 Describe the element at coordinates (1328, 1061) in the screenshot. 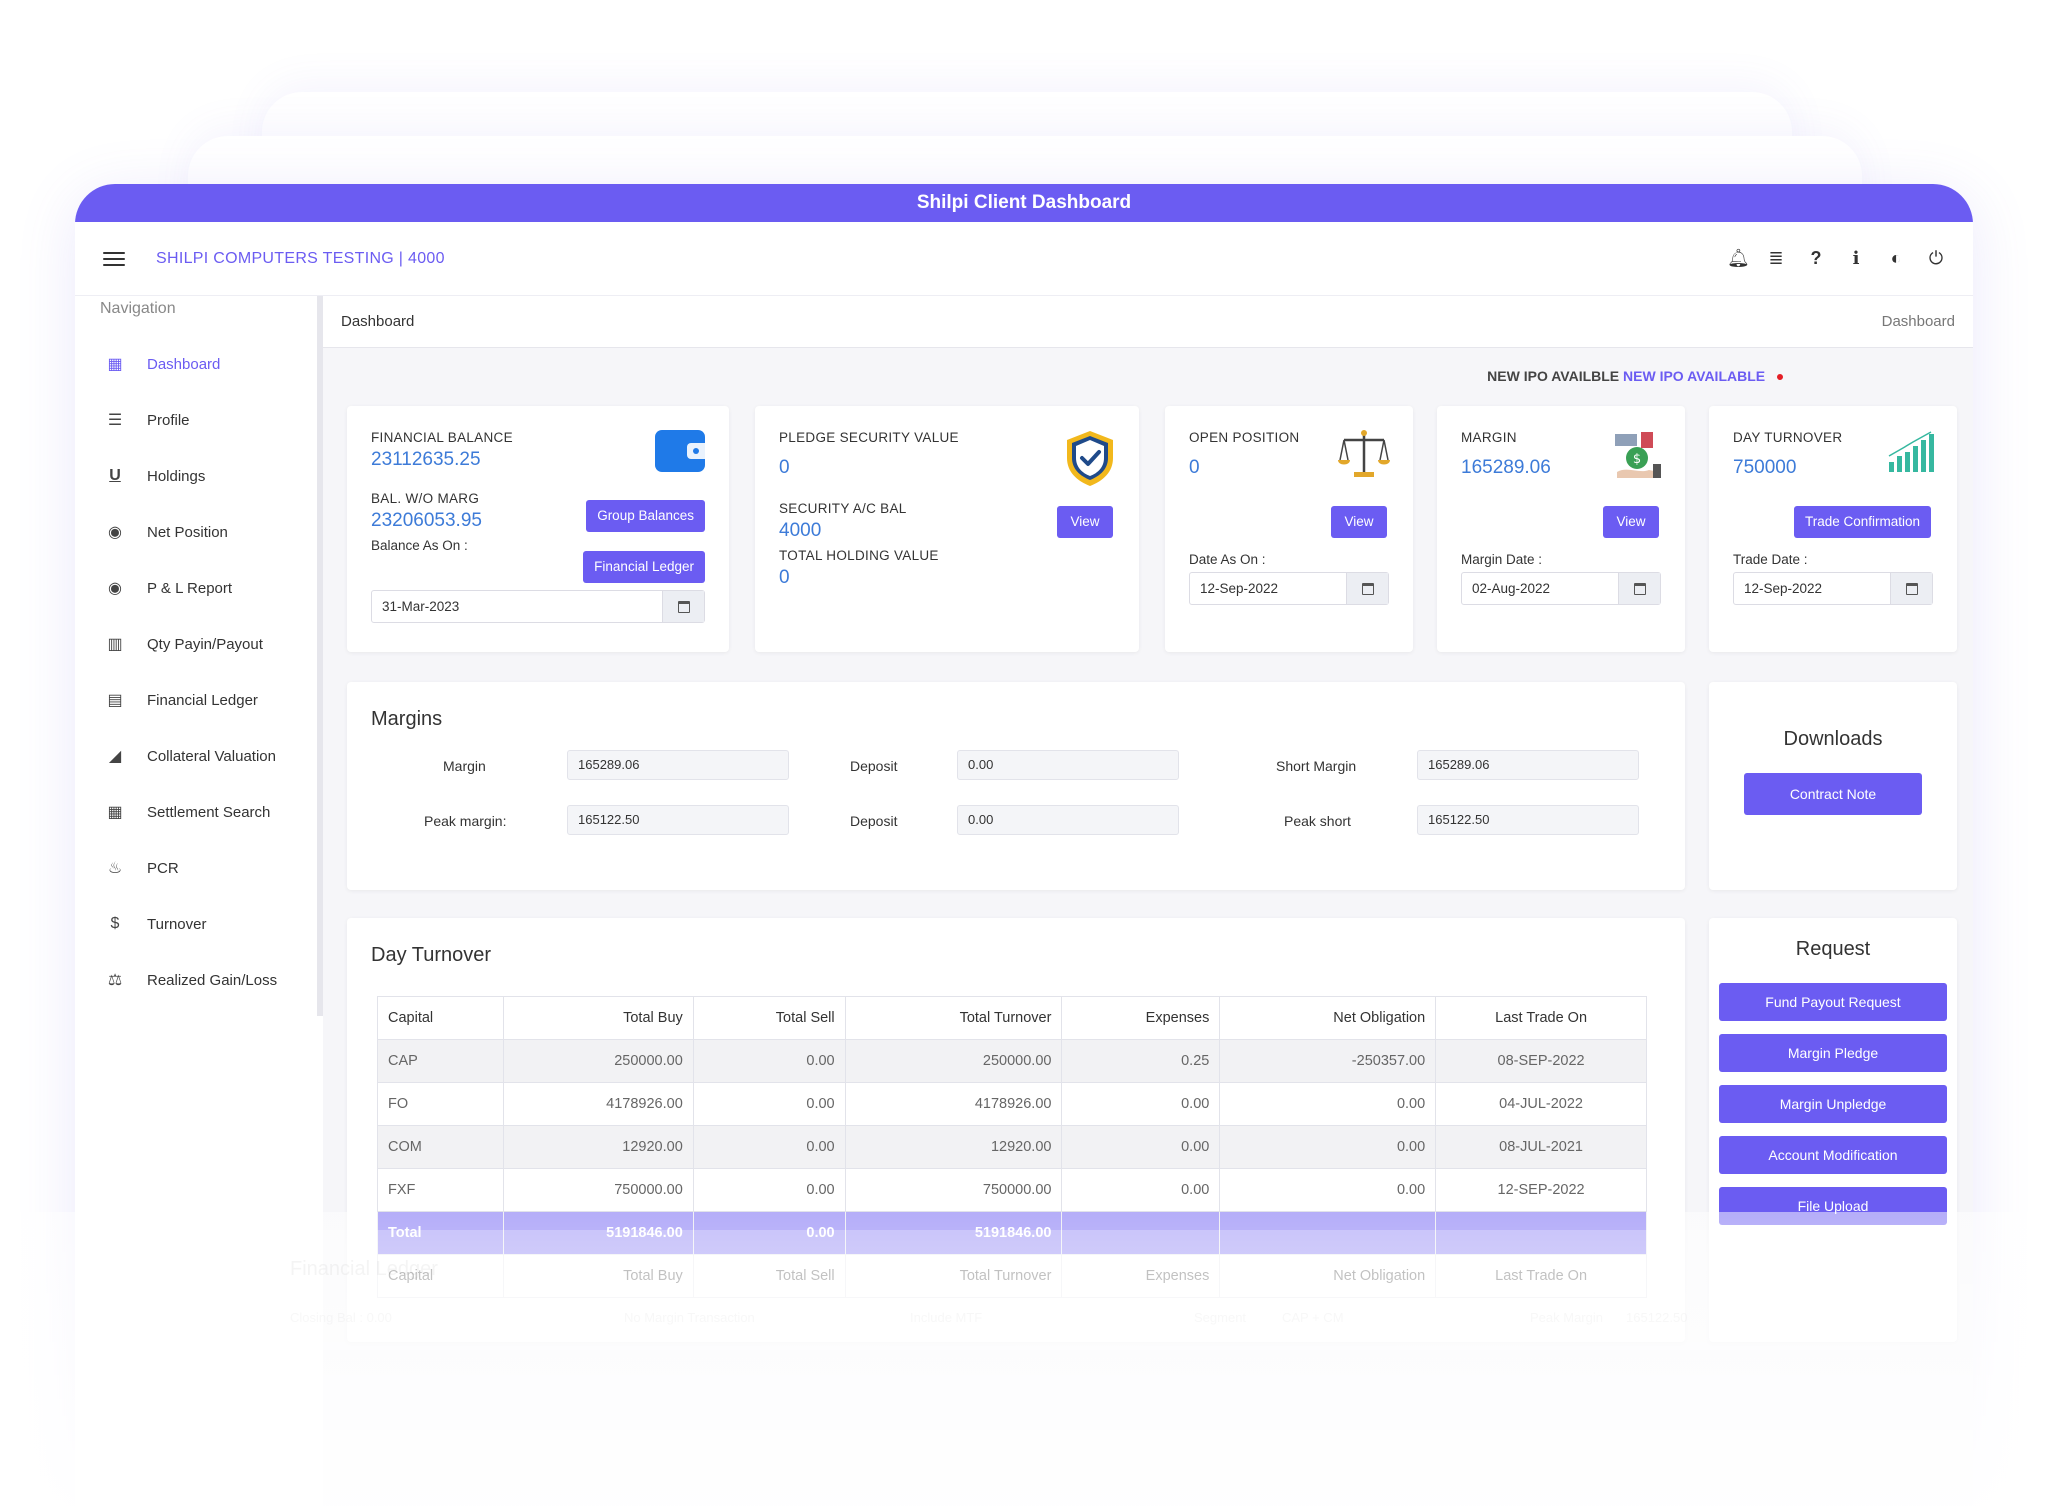

I see `table-cell: -250357.00` at that location.